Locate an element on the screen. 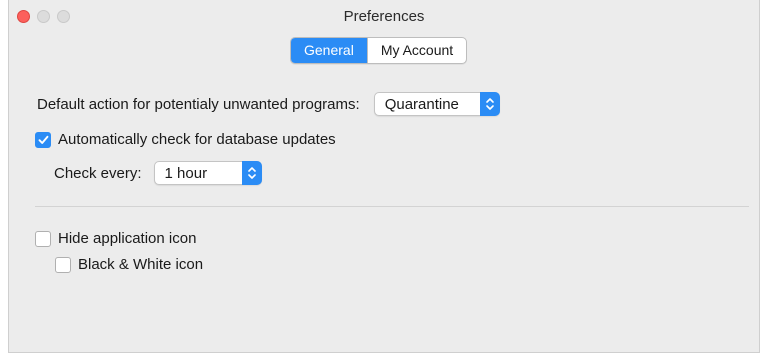  title-bar: Preferences is located at coordinates (384, 16).